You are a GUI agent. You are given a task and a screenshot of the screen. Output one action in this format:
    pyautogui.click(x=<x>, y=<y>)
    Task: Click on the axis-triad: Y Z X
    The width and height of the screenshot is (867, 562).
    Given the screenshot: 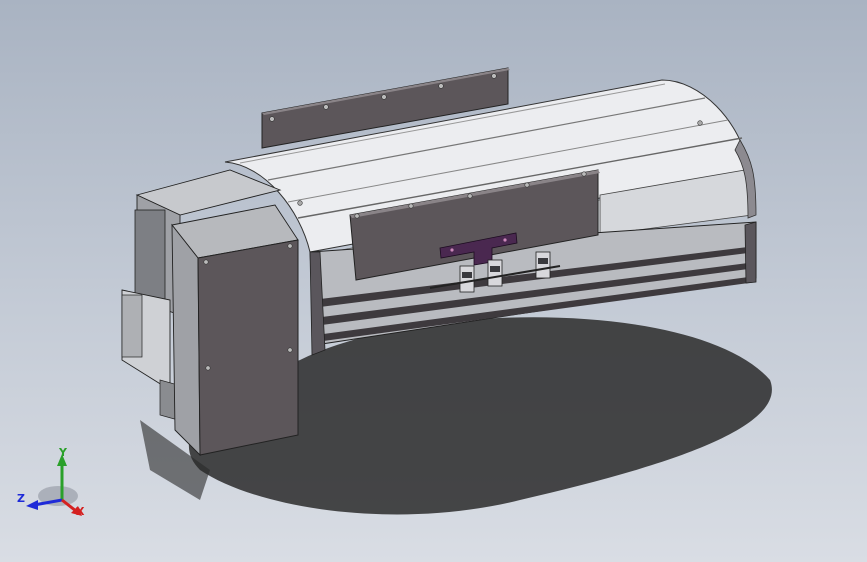 What is the action you would take?
    pyautogui.click(x=51, y=482)
    